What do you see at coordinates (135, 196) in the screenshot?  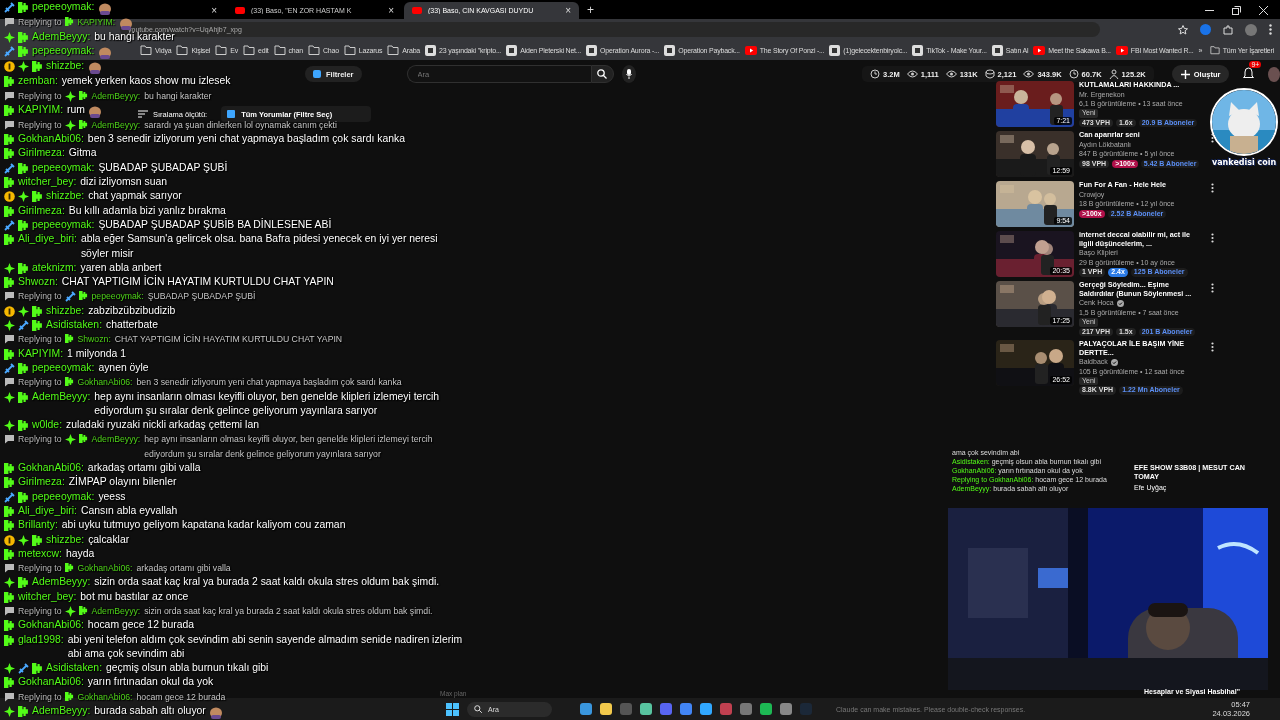 I see `chat-message: chat yapmak sarıyor` at bounding box center [135, 196].